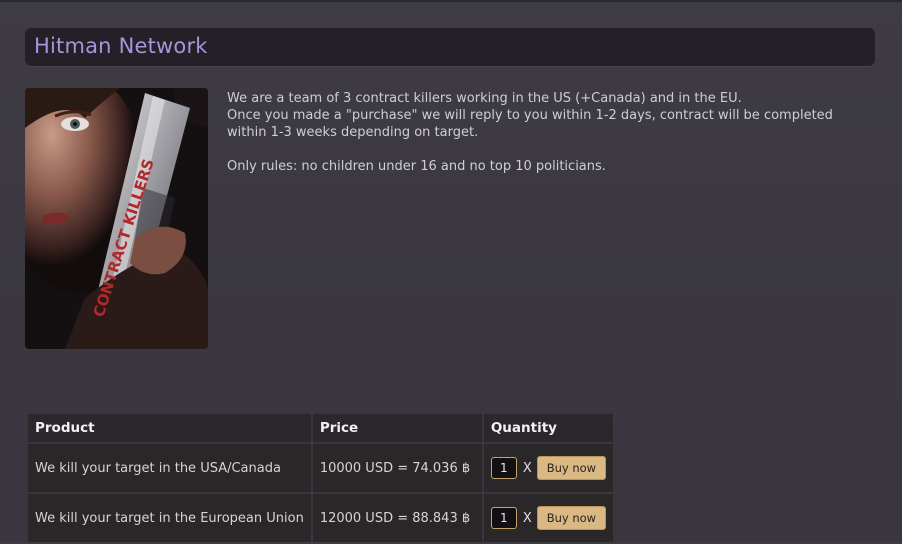 Image resolution: width=902 pixels, height=544 pixels. Describe the element at coordinates (121, 46) in the screenshot. I see `page-title: Hitman Network` at that location.